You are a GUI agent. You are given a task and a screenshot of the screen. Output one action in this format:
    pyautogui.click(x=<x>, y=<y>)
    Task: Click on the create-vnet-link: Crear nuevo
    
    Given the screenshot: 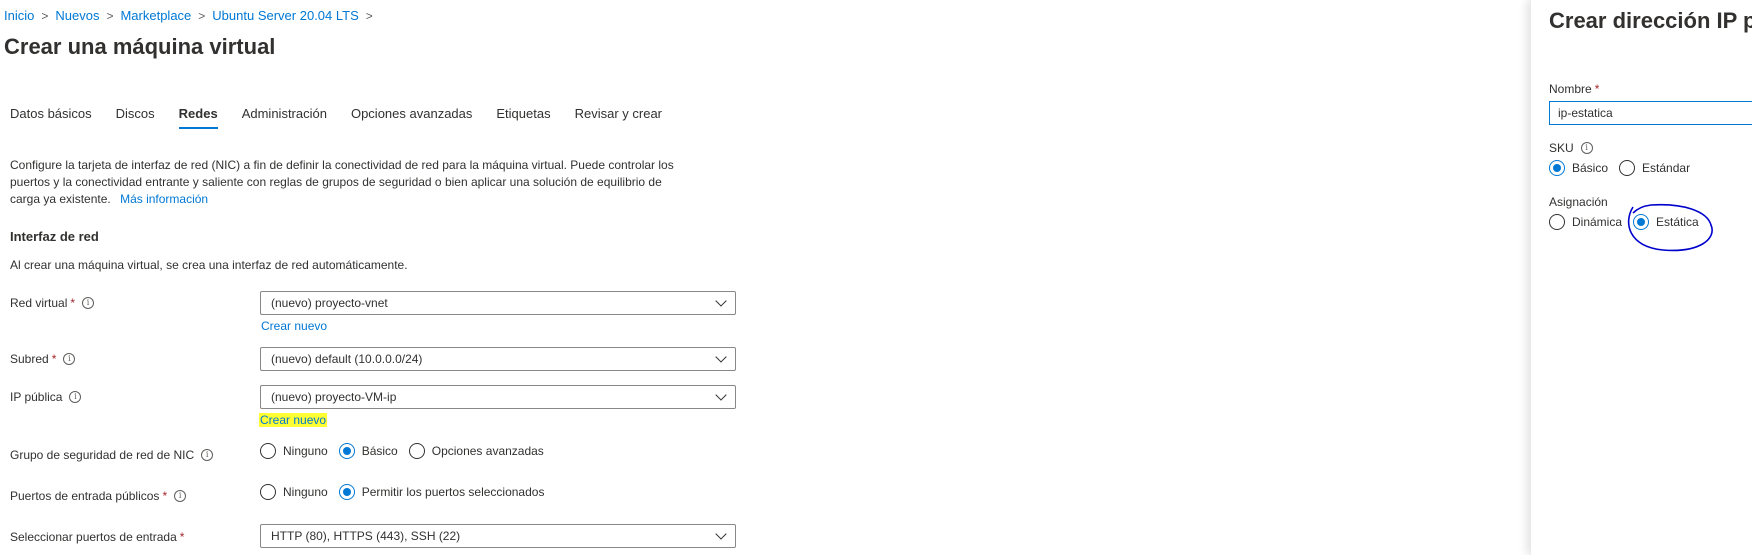 What is the action you would take?
    pyautogui.click(x=294, y=326)
    